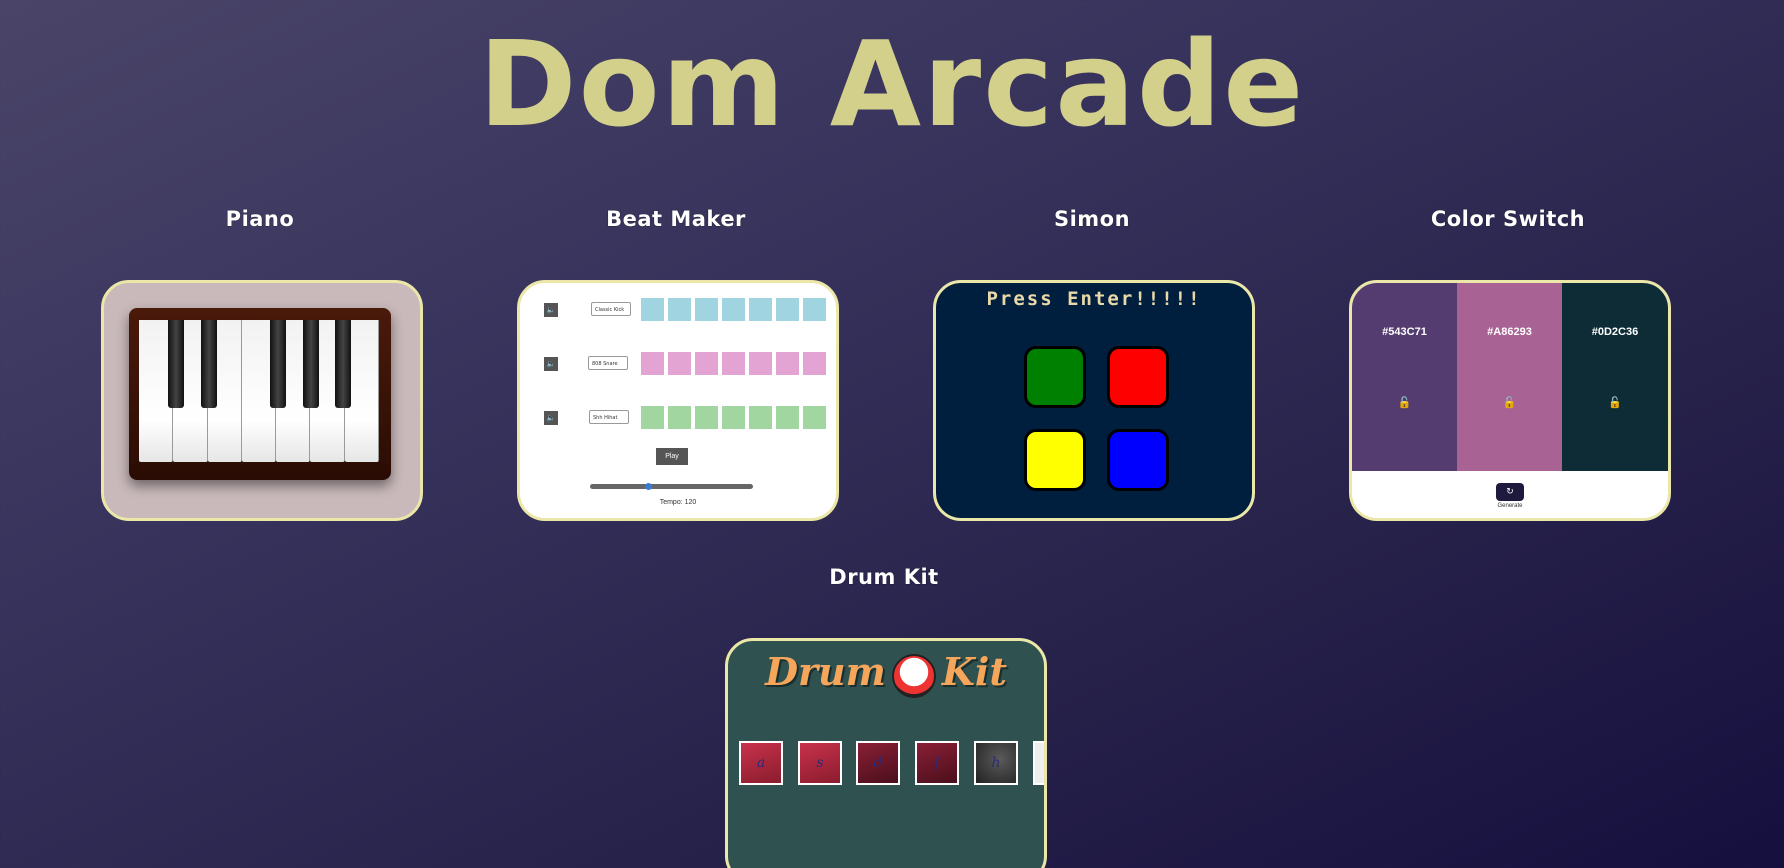  I want to click on simon-card: Press Enter!!!!!, so click(1094, 400).